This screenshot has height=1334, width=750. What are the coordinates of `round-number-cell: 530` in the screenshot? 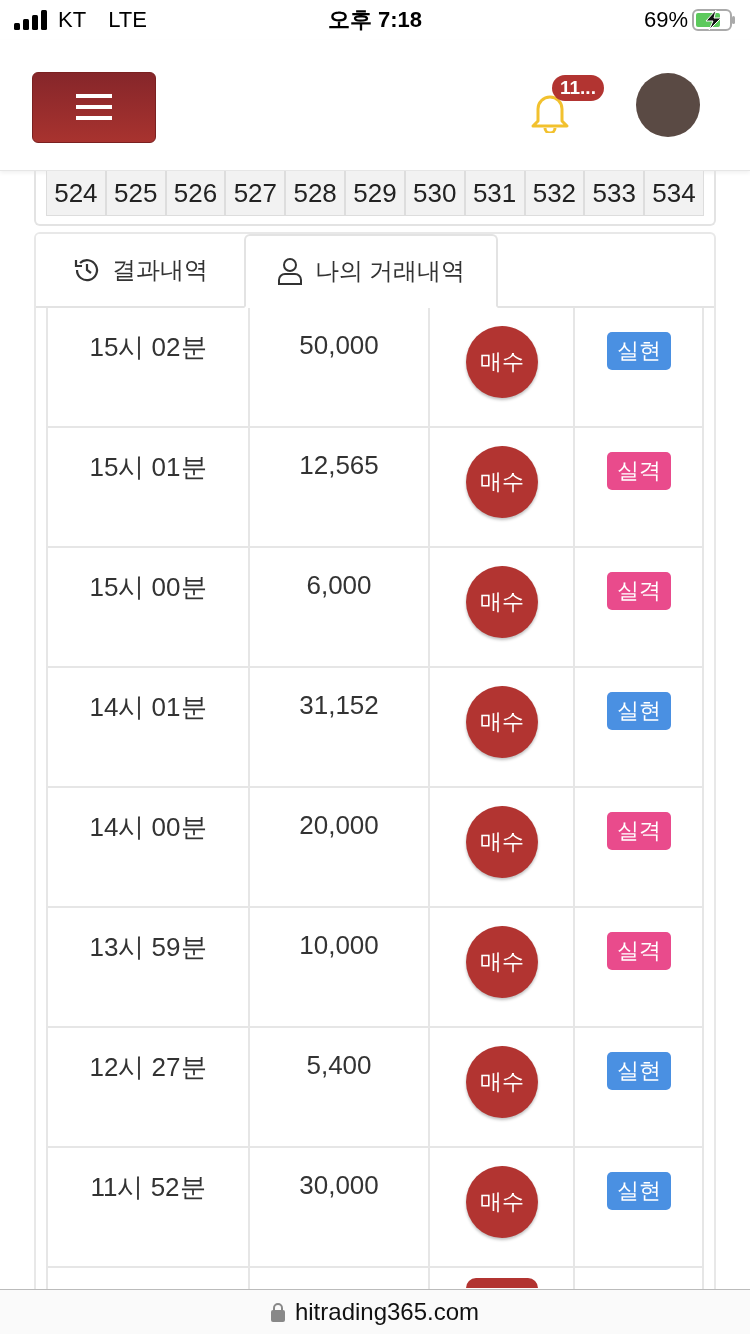 It's located at (434, 193).